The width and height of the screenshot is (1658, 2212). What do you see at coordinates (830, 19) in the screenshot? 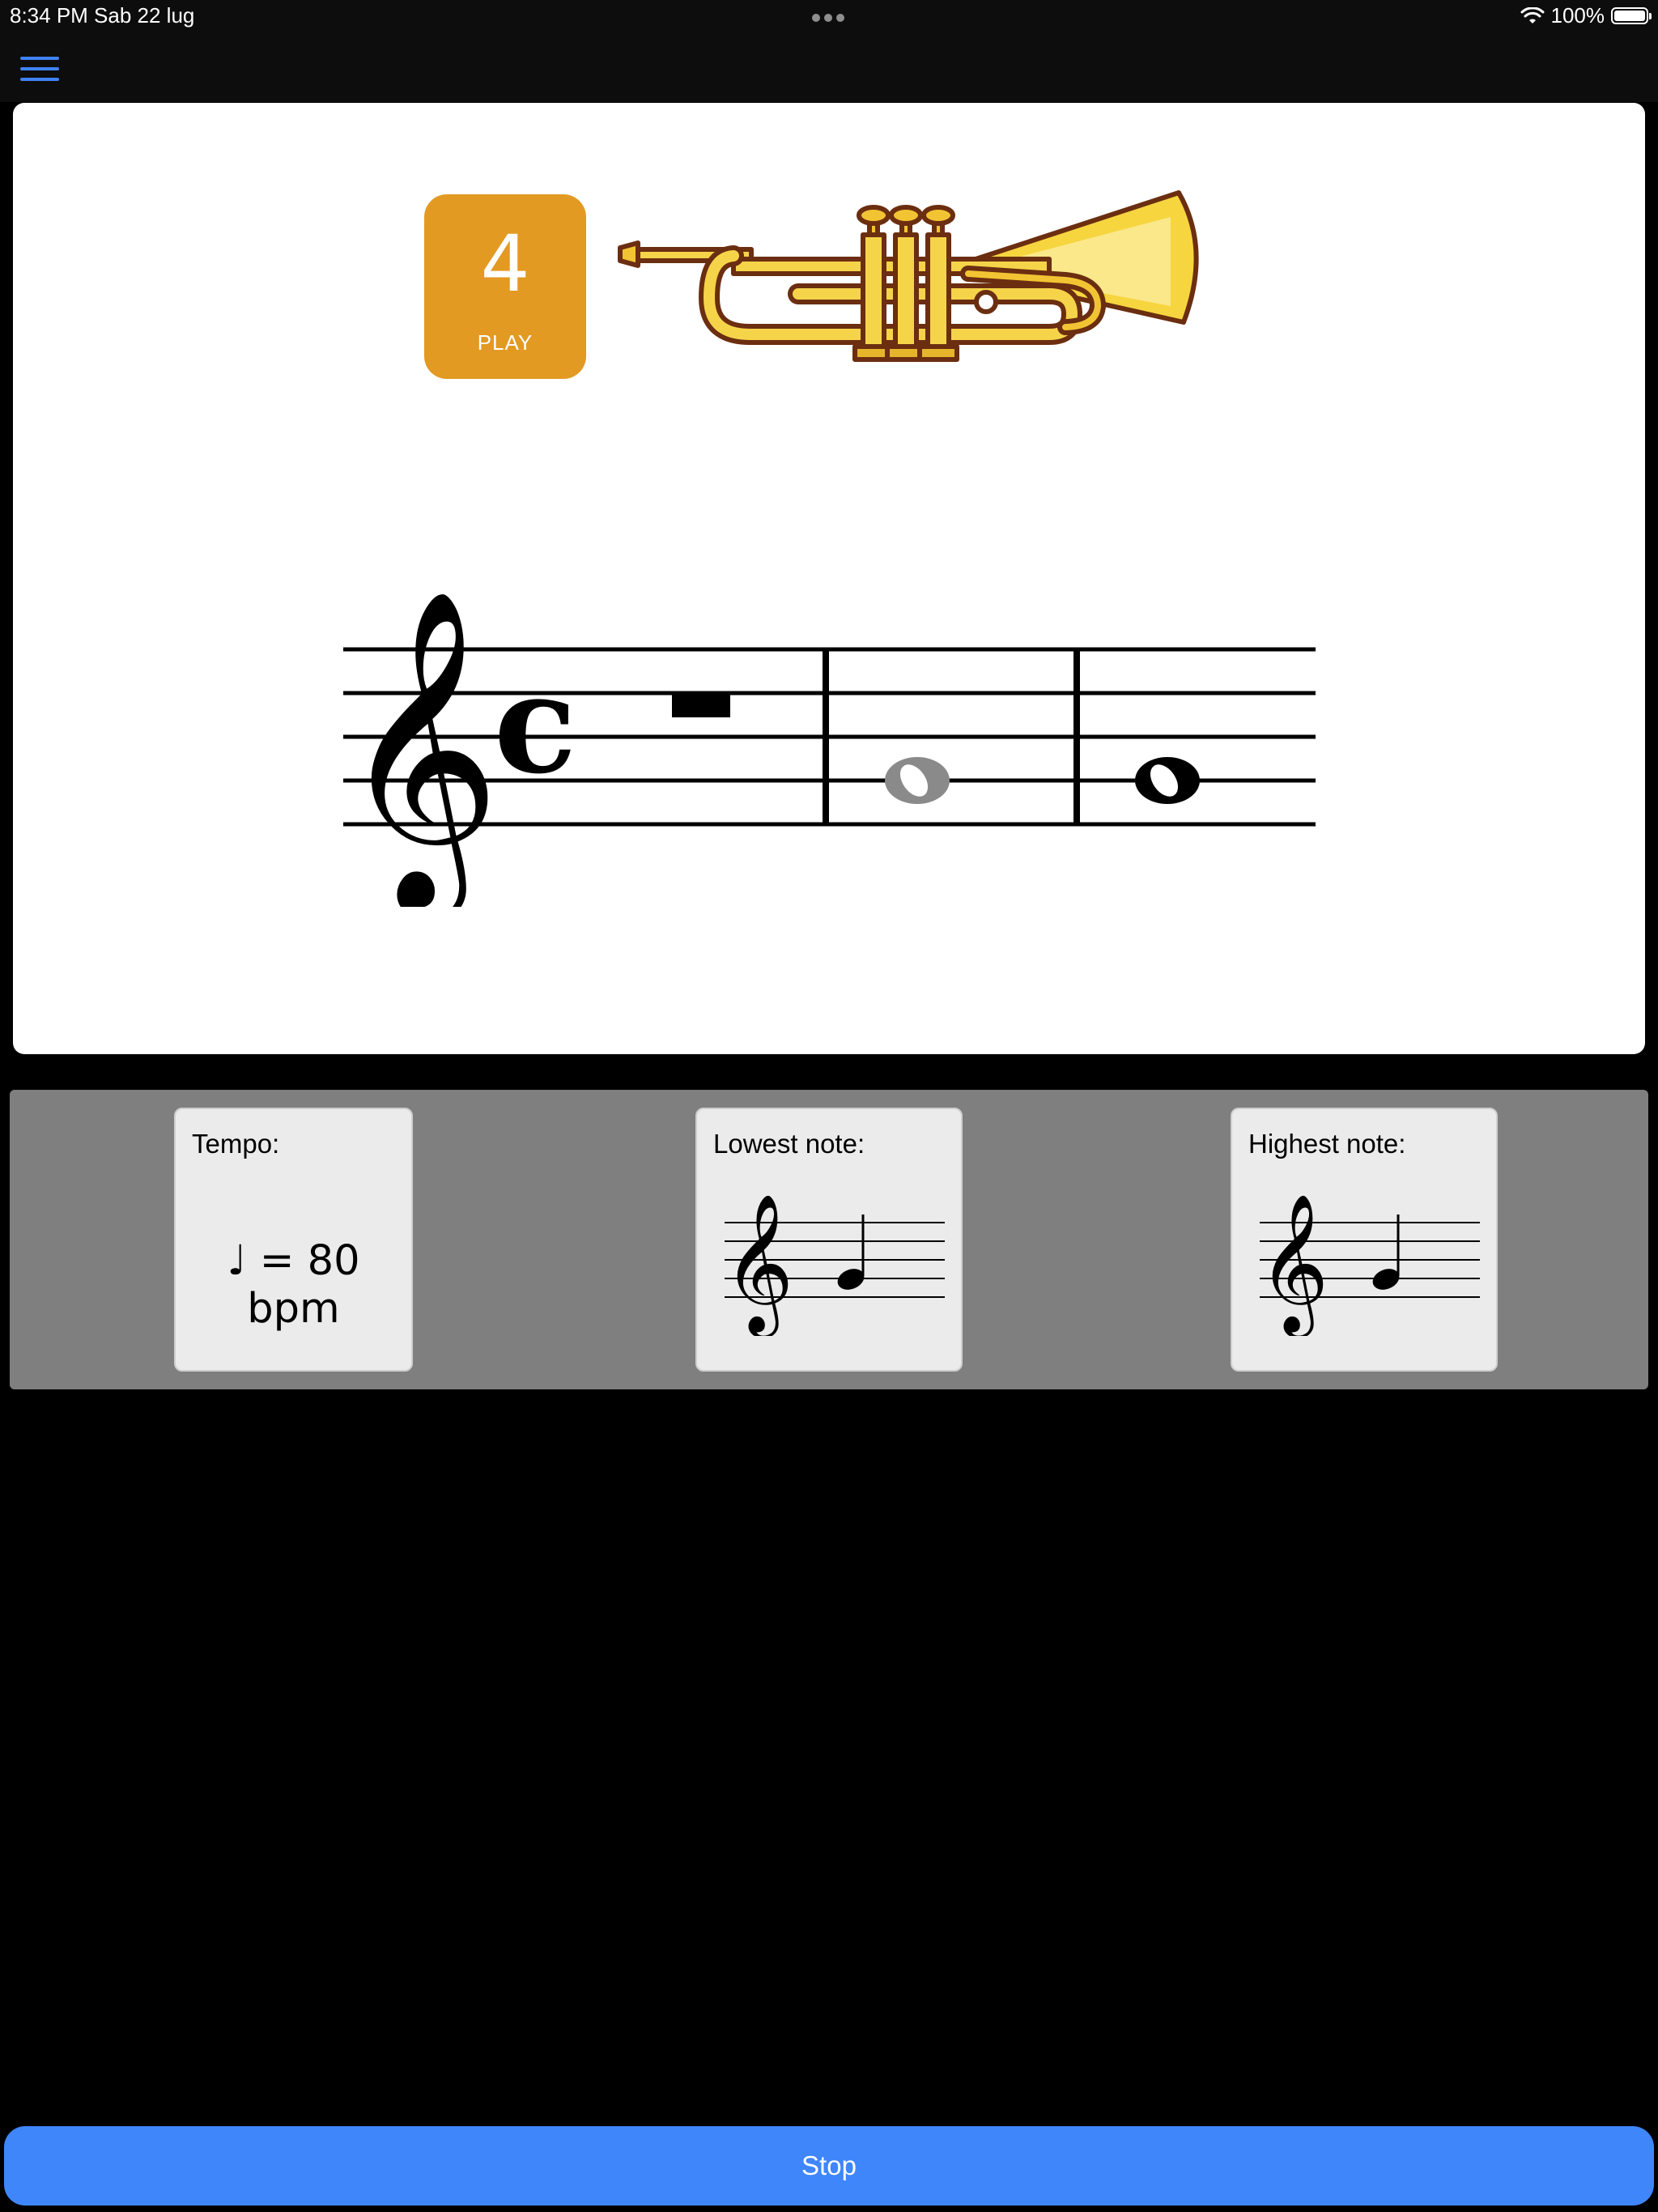
I see `more-dots-icon` at bounding box center [830, 19].